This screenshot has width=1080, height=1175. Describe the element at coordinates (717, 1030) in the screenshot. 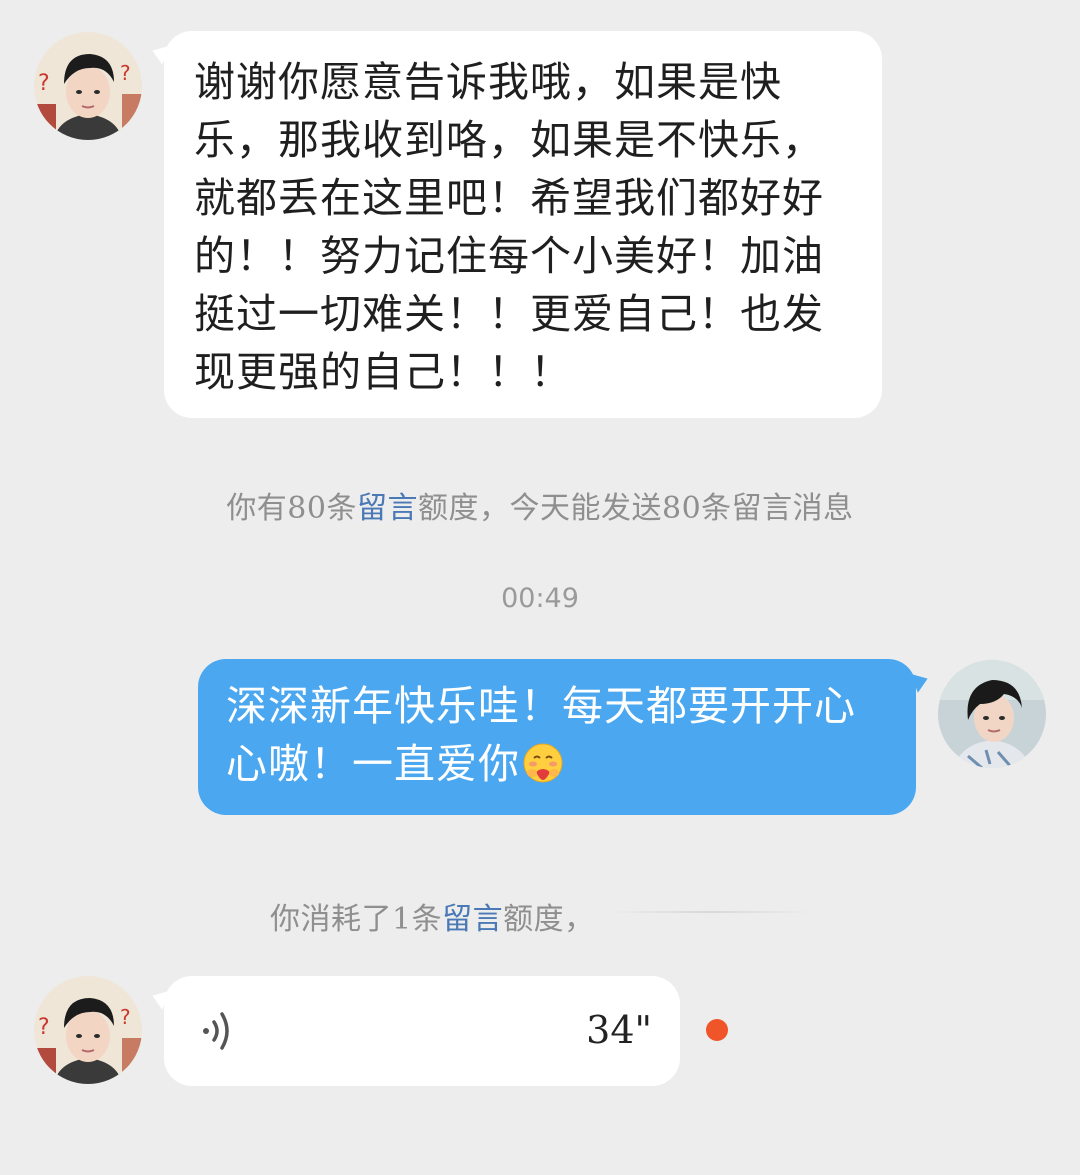

I see `unread-dot` at that location.